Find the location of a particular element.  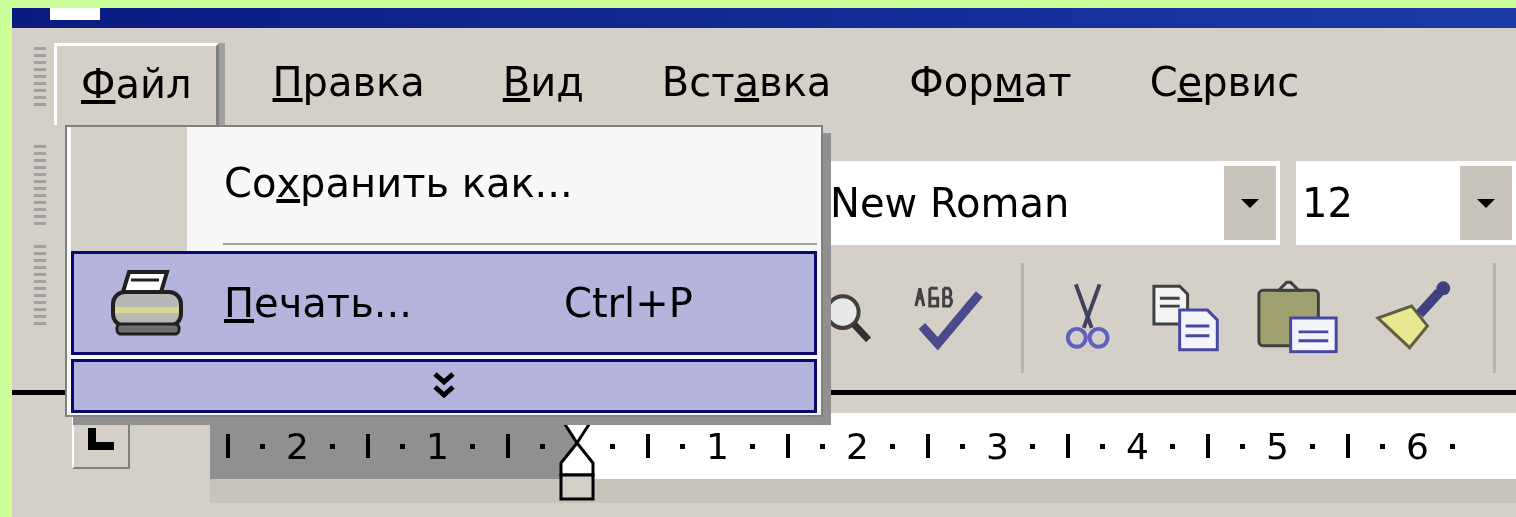

menu-item: Вставка is located at coordinates (746, 84).